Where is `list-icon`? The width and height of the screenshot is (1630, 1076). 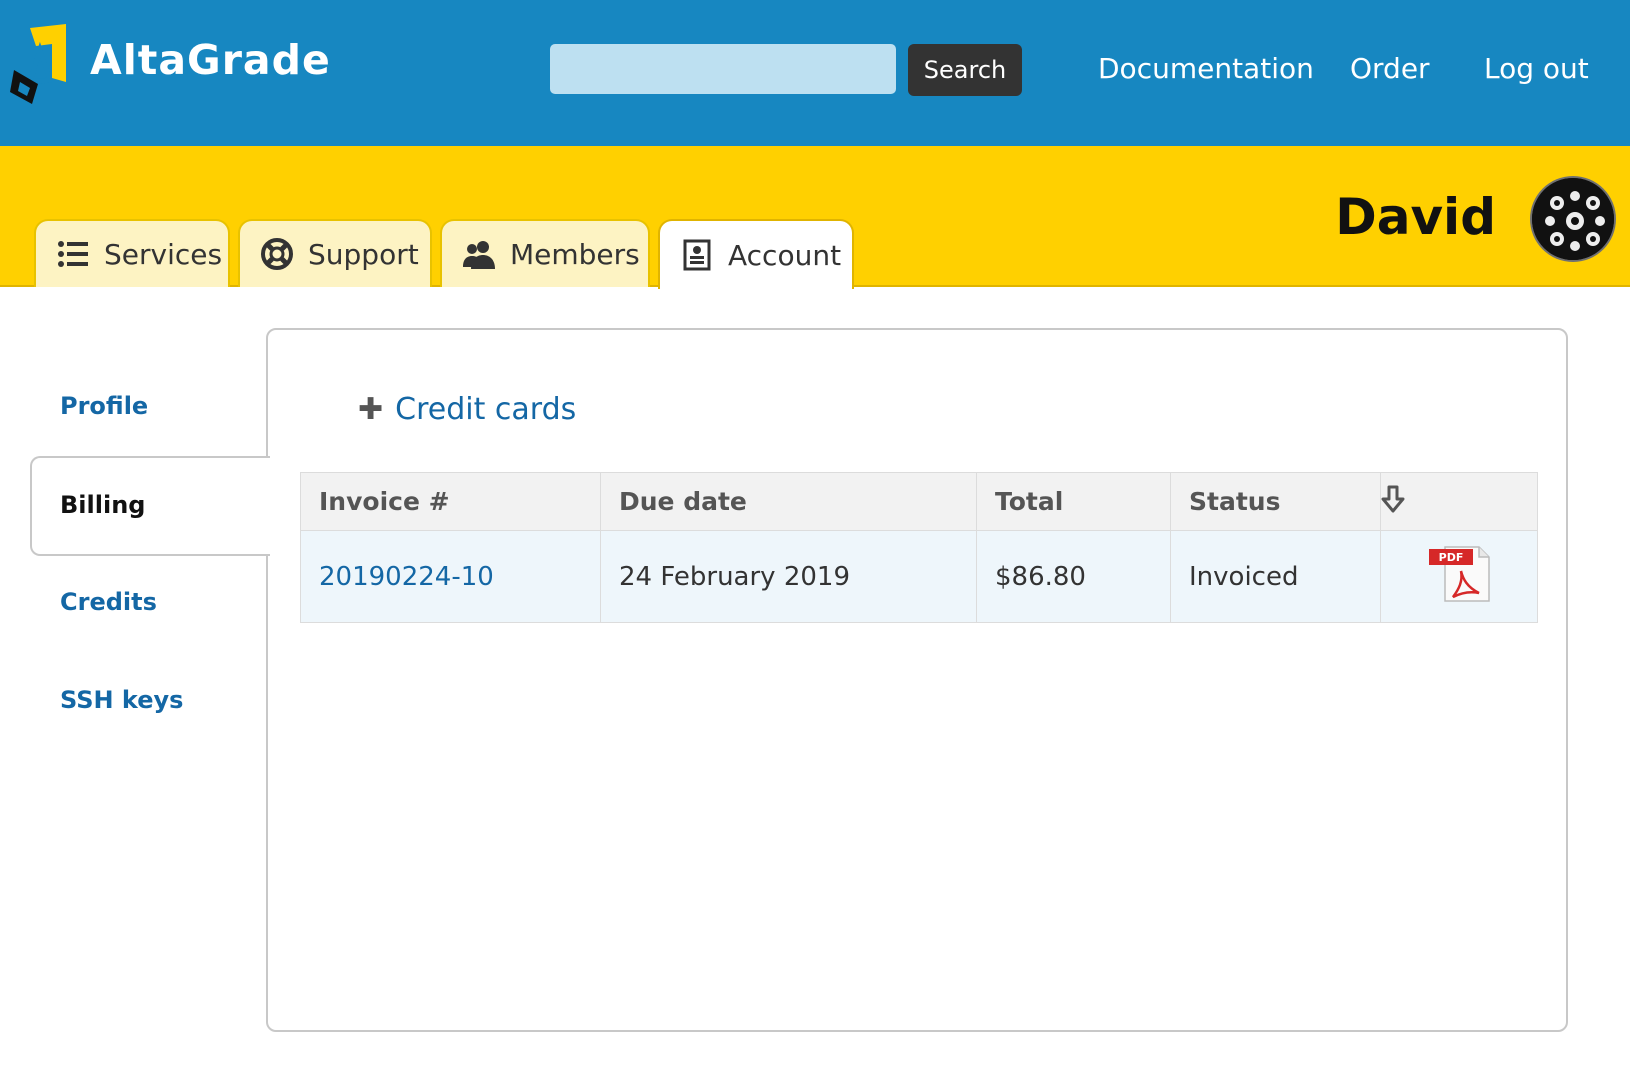
list-icon is located at coordinates (73, 254).